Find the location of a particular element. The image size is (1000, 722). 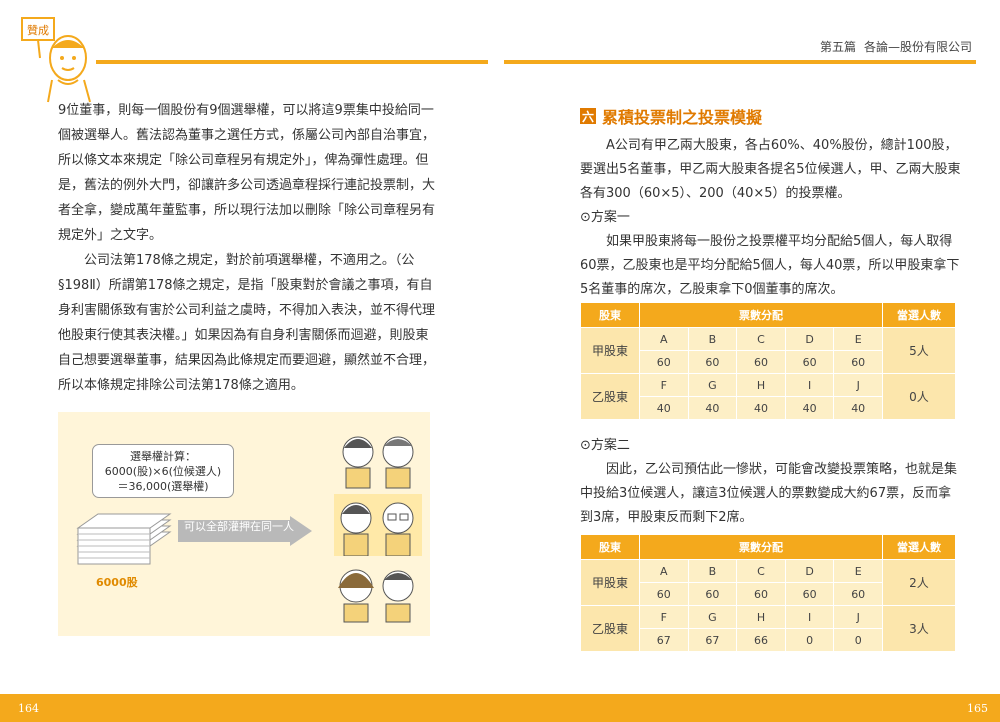

arrow-label: 可以全部灌押在同一人 is located at coordinates (239, 526).